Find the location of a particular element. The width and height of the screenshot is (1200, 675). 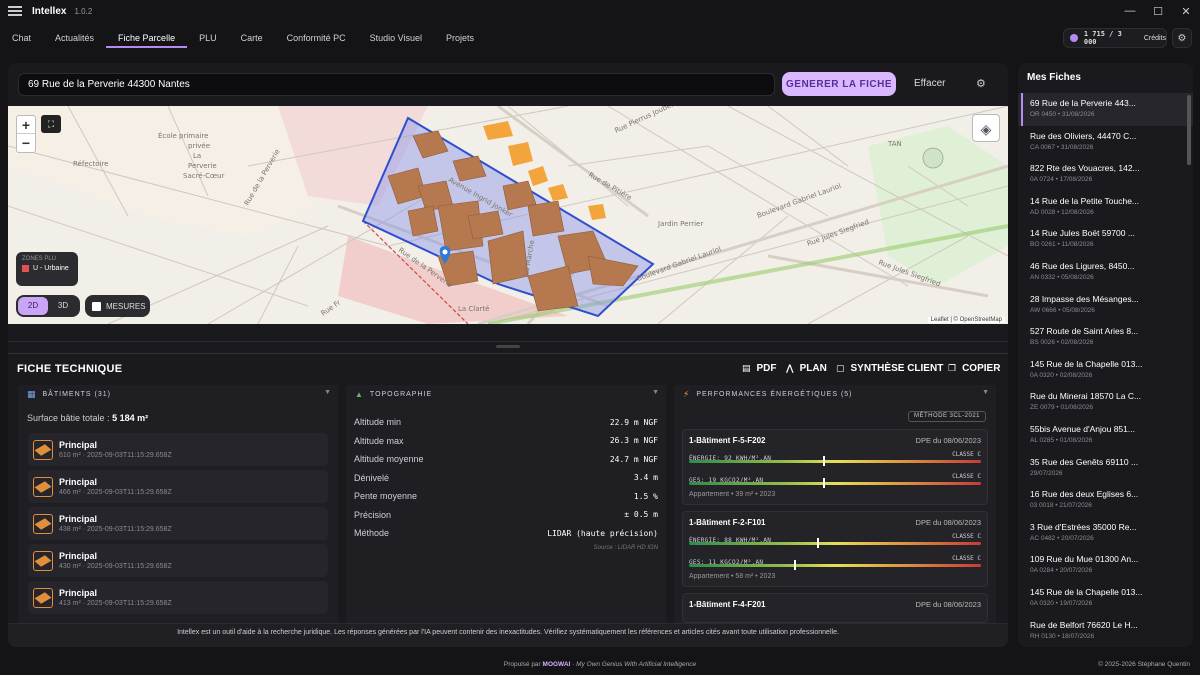

tab-fiche-parcelle: Fiche Parcelle is located at coordinates (147, 37).